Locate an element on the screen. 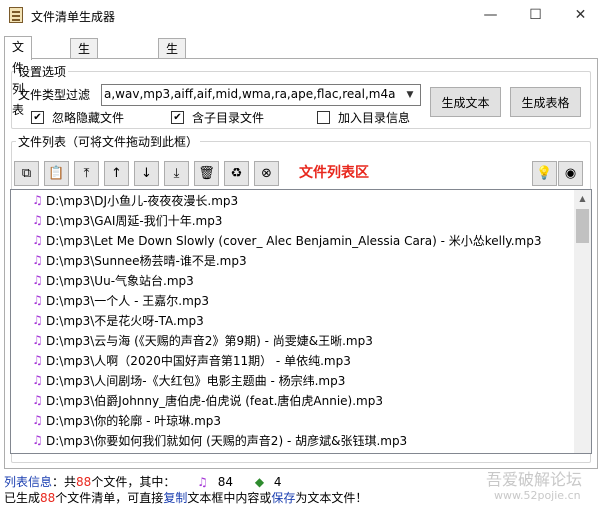  tab-file-list: 文件列表 is located at coordinates (18, 76).